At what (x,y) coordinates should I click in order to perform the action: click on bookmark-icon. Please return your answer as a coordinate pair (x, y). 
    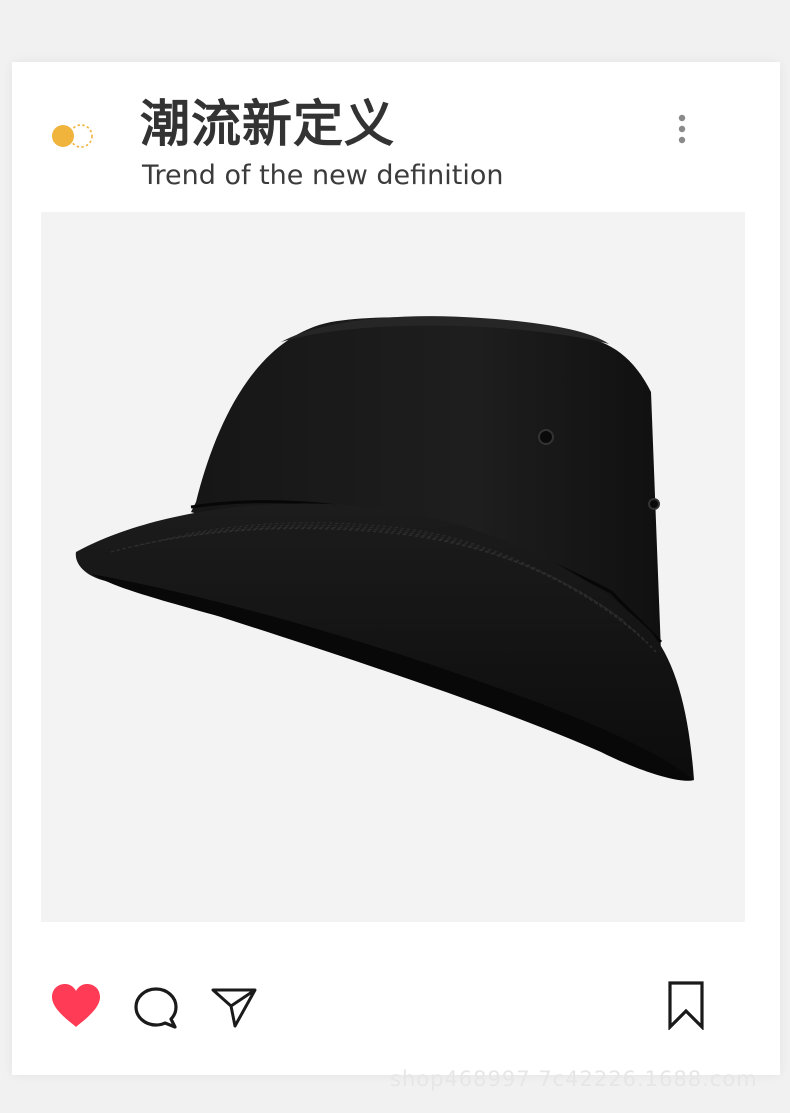
    Looking at the image, I should click on (686, 1005).